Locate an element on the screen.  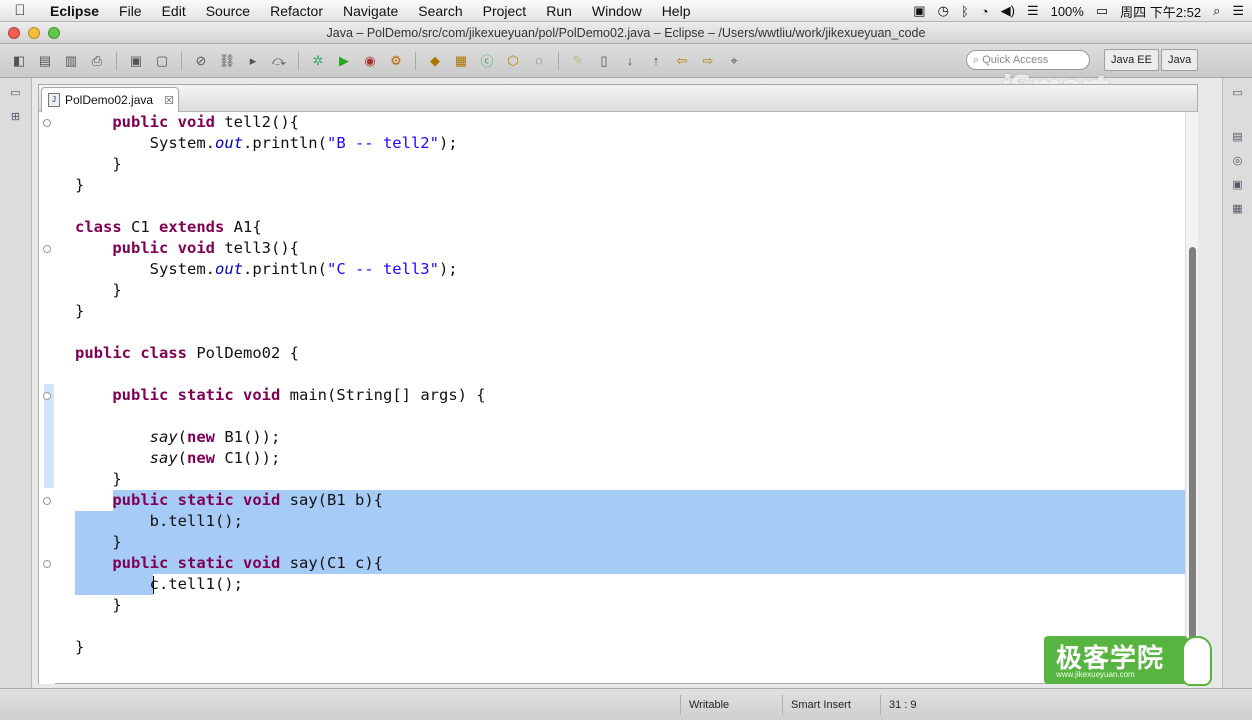
outline-icon: ▤ is located at coordinates (1238, 138).